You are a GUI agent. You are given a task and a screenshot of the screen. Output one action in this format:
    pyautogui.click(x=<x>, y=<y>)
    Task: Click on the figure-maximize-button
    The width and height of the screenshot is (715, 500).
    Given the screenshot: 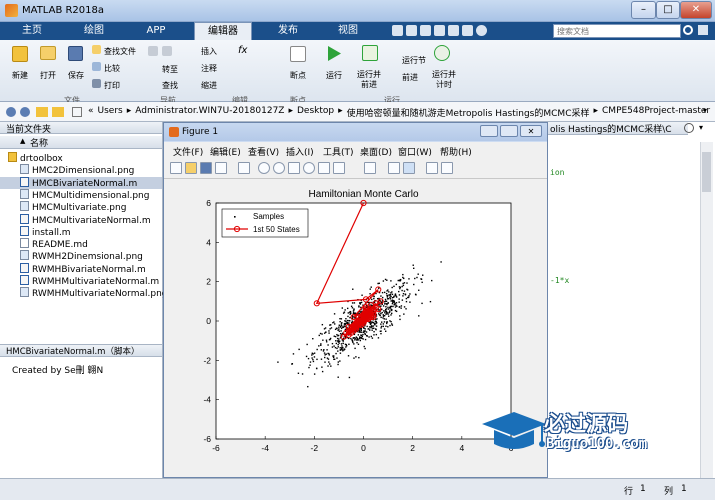 What is the action you would take?
    pyautogui.click(x=509, y=131)
    